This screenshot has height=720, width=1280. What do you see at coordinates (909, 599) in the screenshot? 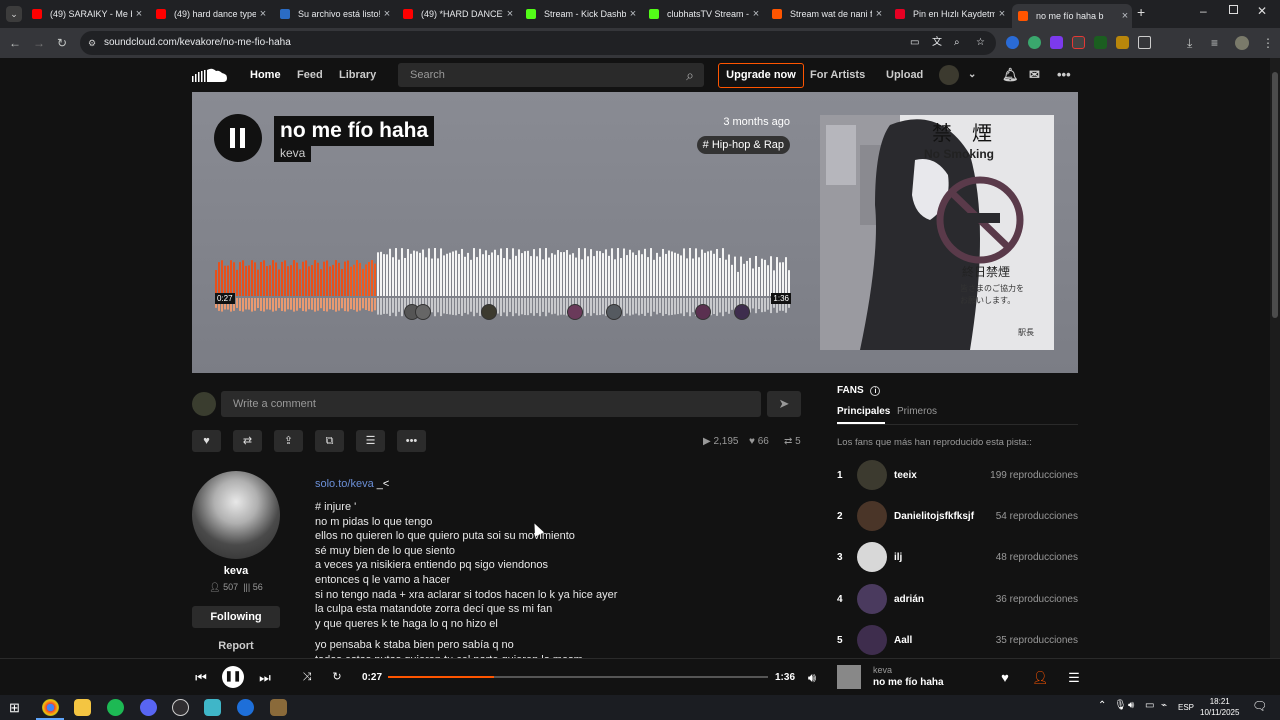
I see `fan-name: adrián` at bounding box center [909, 599].